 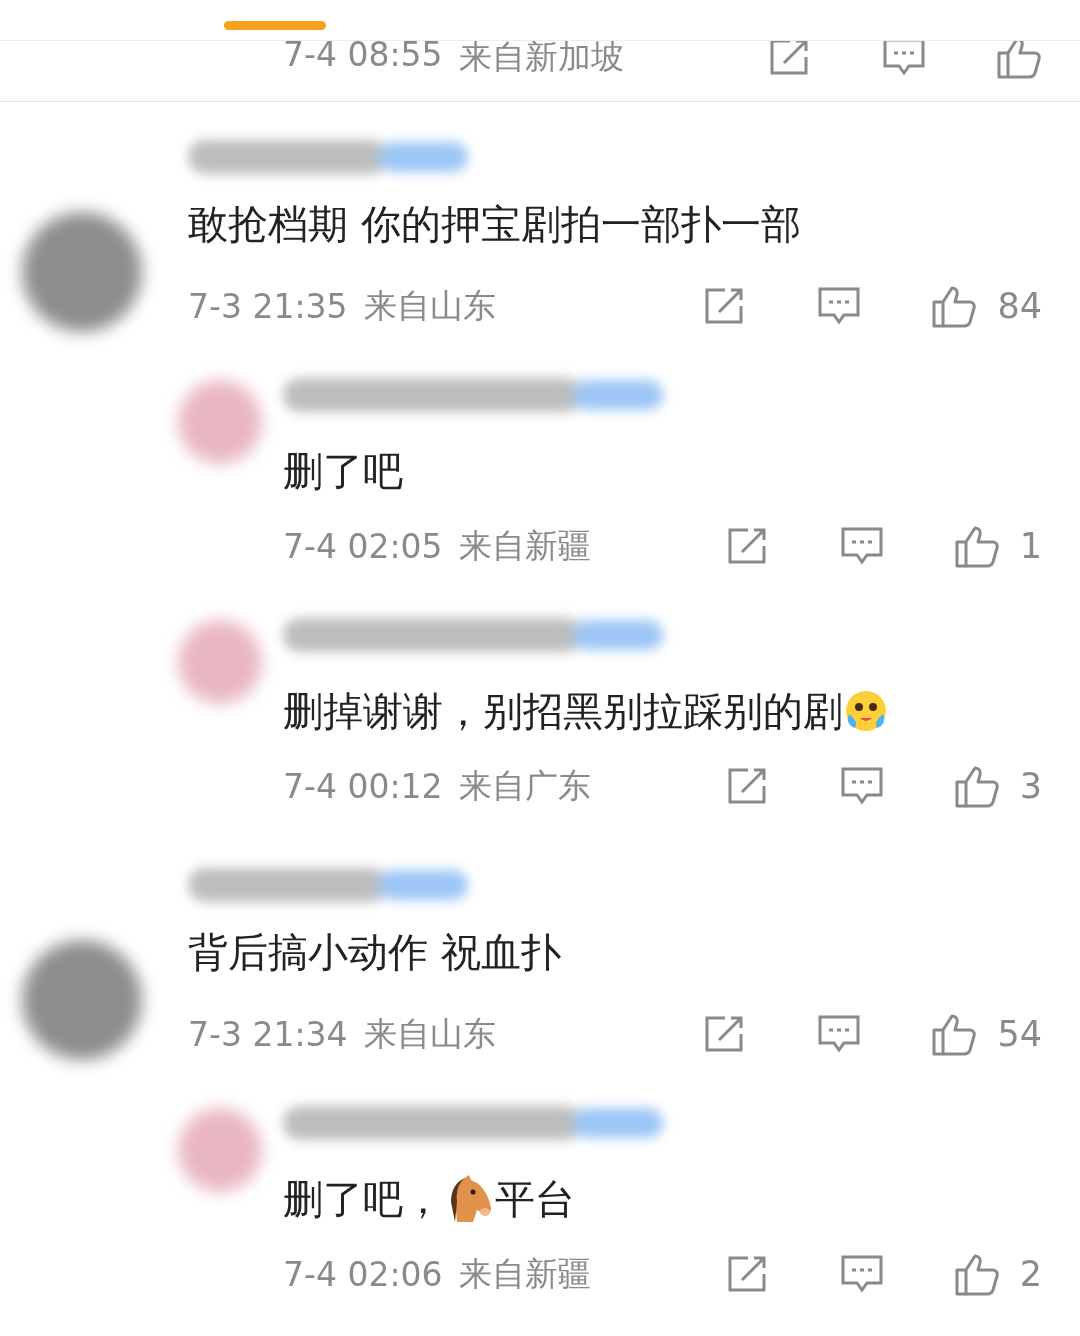 I want to click on comment-text: 删掉谢谢，别招黑别拉踩别的剧, so click(x=563, y=711).